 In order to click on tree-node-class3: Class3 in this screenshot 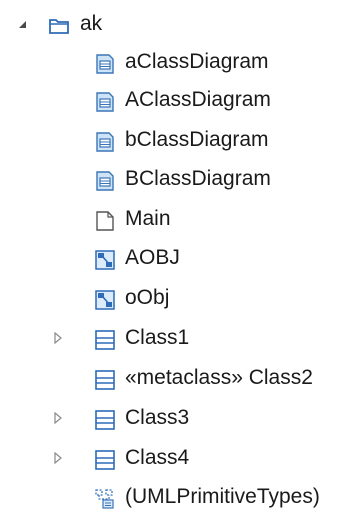, I will do `click(179, 418)`.